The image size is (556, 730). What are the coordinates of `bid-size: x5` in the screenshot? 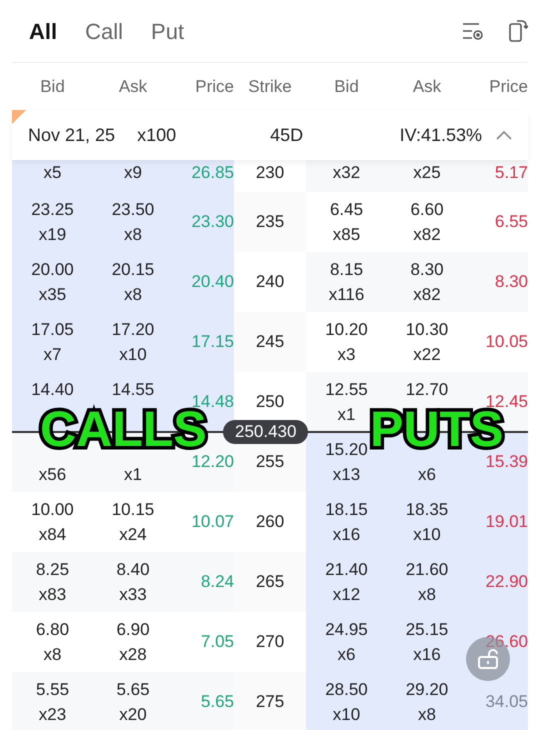 It's located at (53, 173).